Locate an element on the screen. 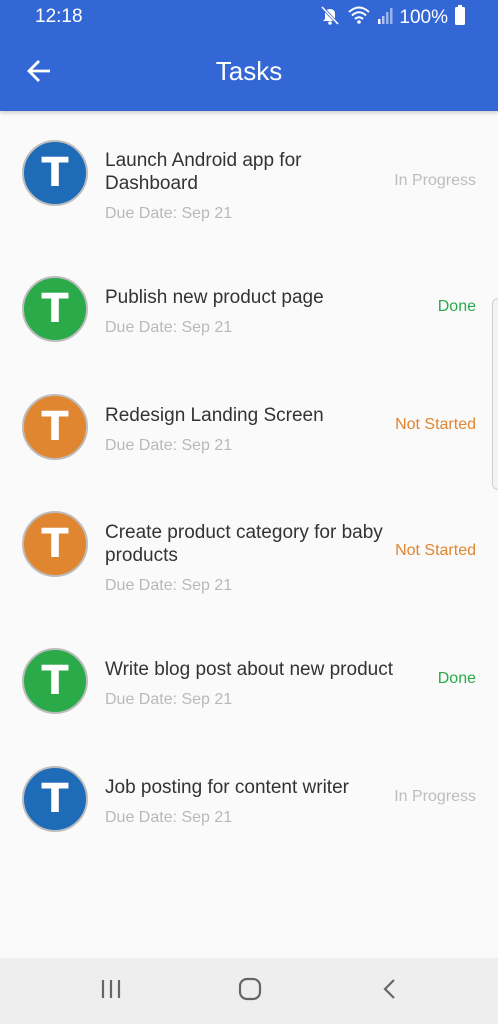  battery-percent: 100% is located at coordinates (423, 17).